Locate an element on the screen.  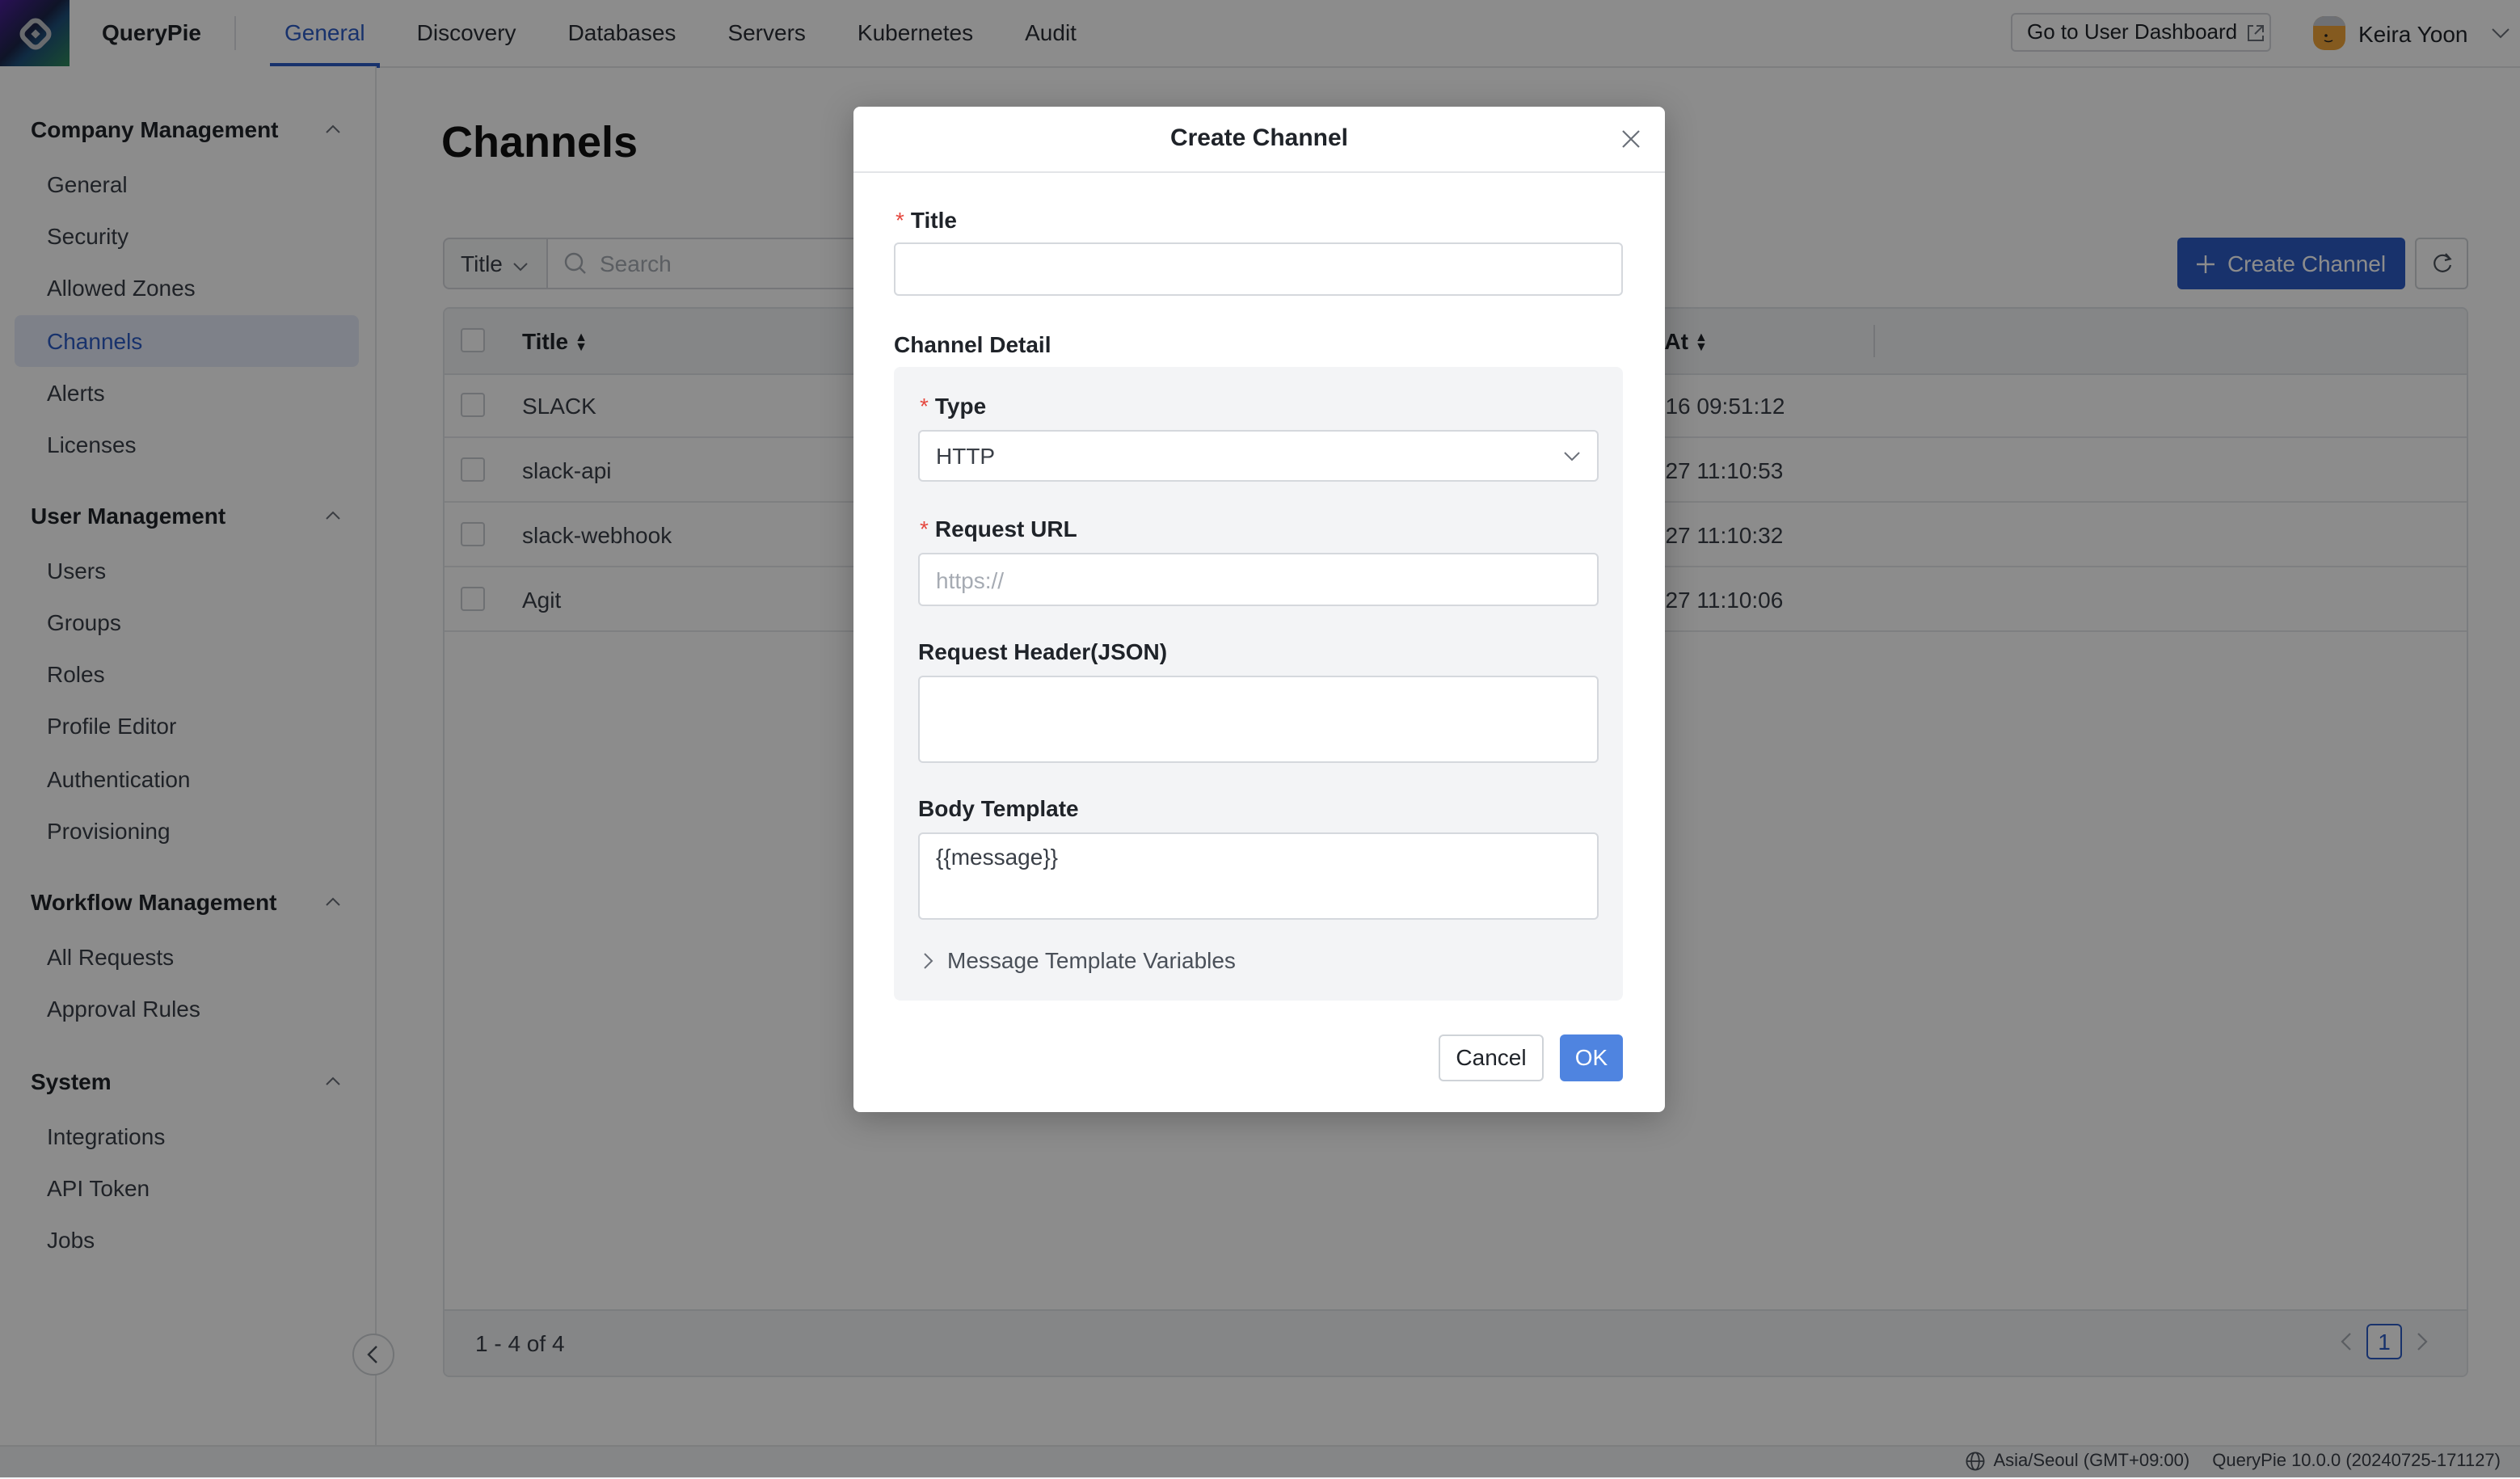
close-icon is located at coordinates (1631, 139).